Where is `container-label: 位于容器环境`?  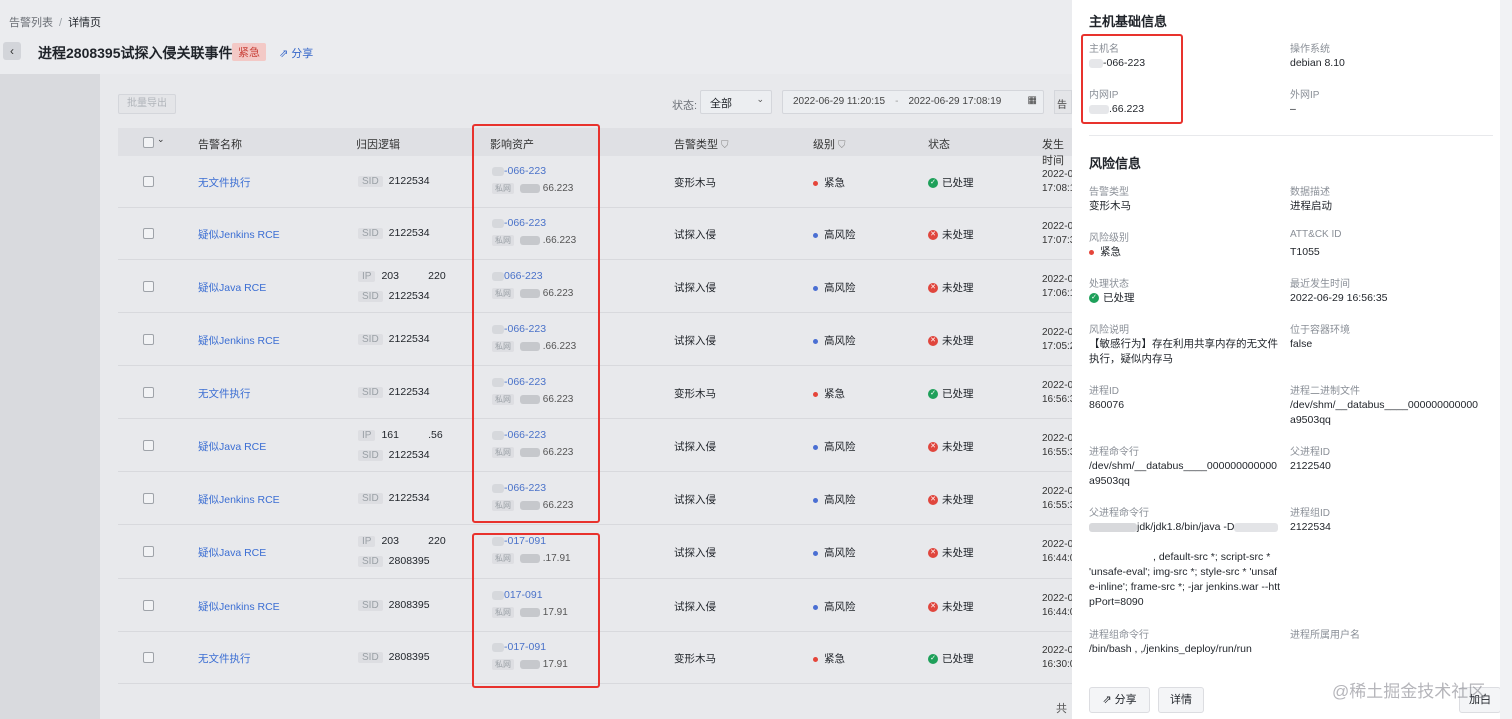
container-label: 位于容器环境 is located at coordinates (1320, 330).